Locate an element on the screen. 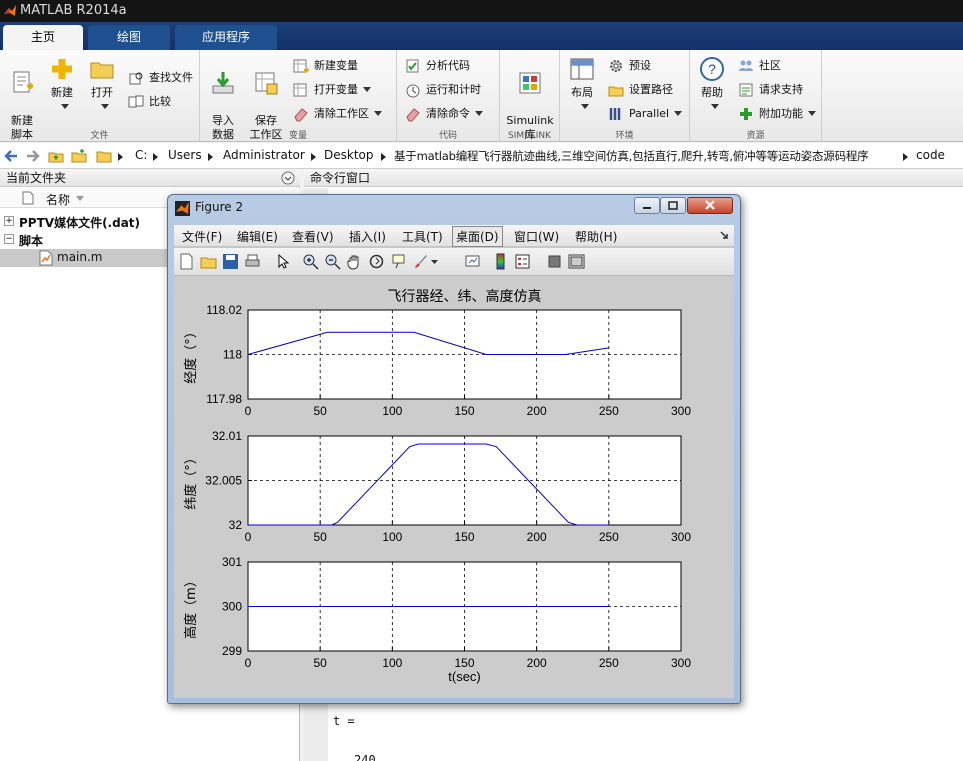 The height and width of the screenshot is (761, 963). community-label: 社区 is located at coordinates (770, 65).